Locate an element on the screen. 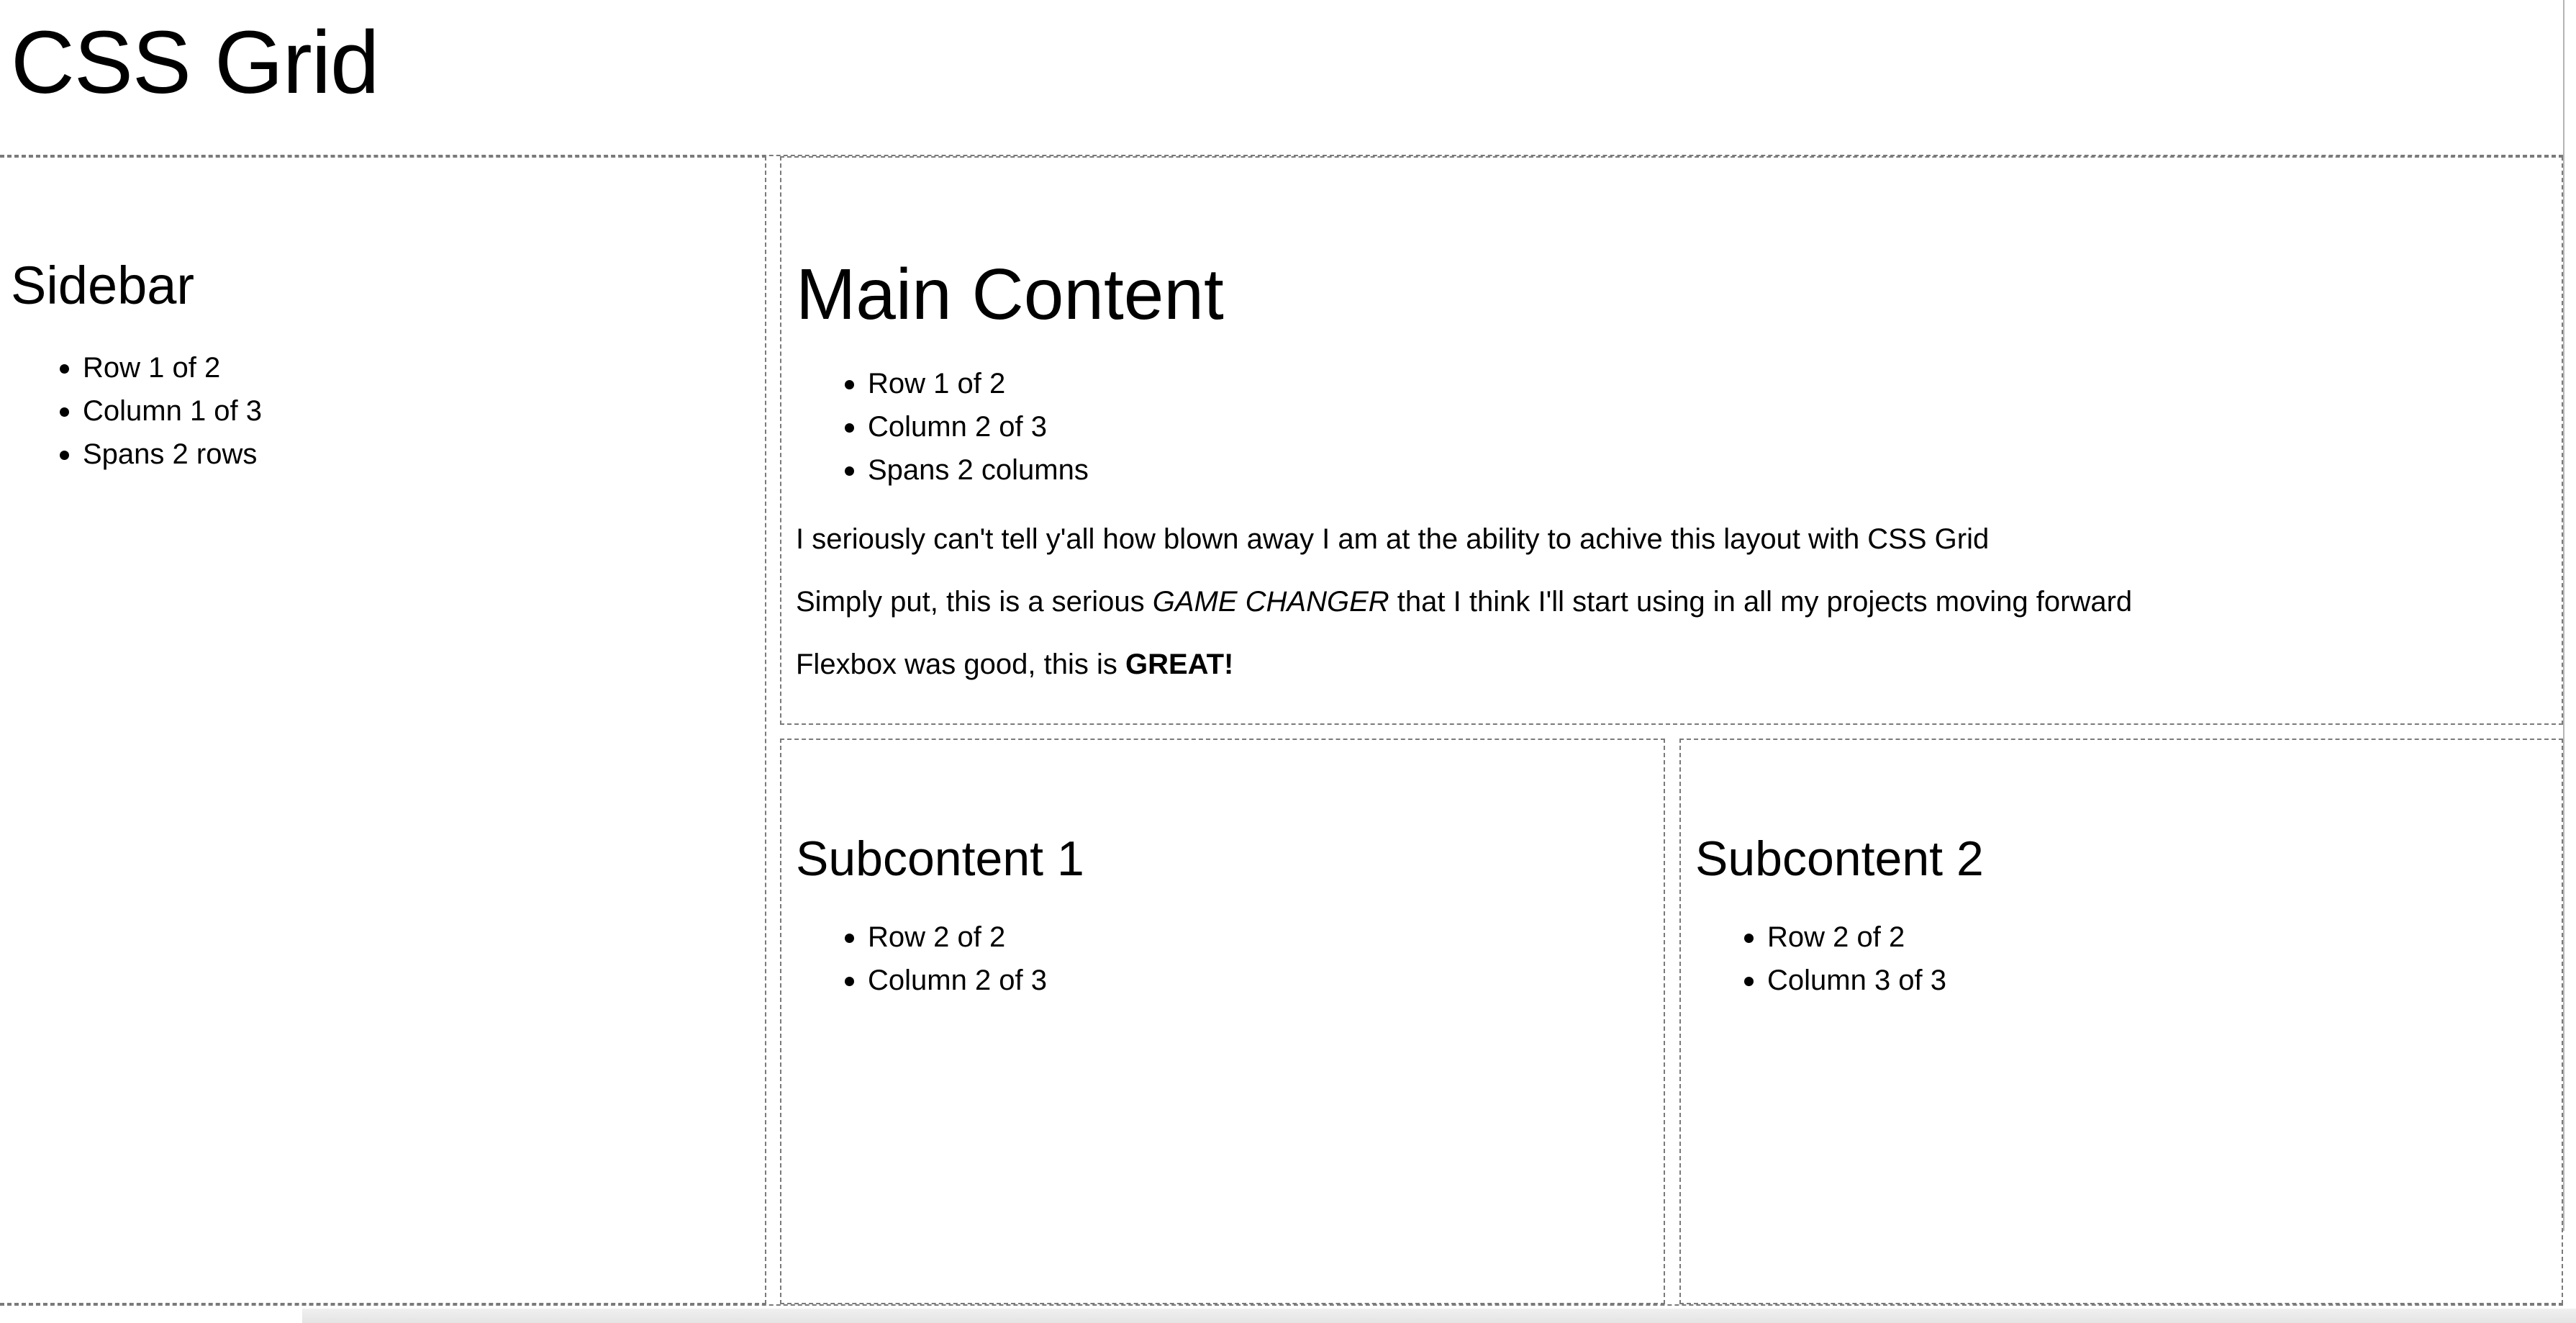 The height and width of the screenshot is (1323, 2576). subcontent-1-list: Row 2 of 2 Column 2 of 3 is located at coordinates (921, 959).